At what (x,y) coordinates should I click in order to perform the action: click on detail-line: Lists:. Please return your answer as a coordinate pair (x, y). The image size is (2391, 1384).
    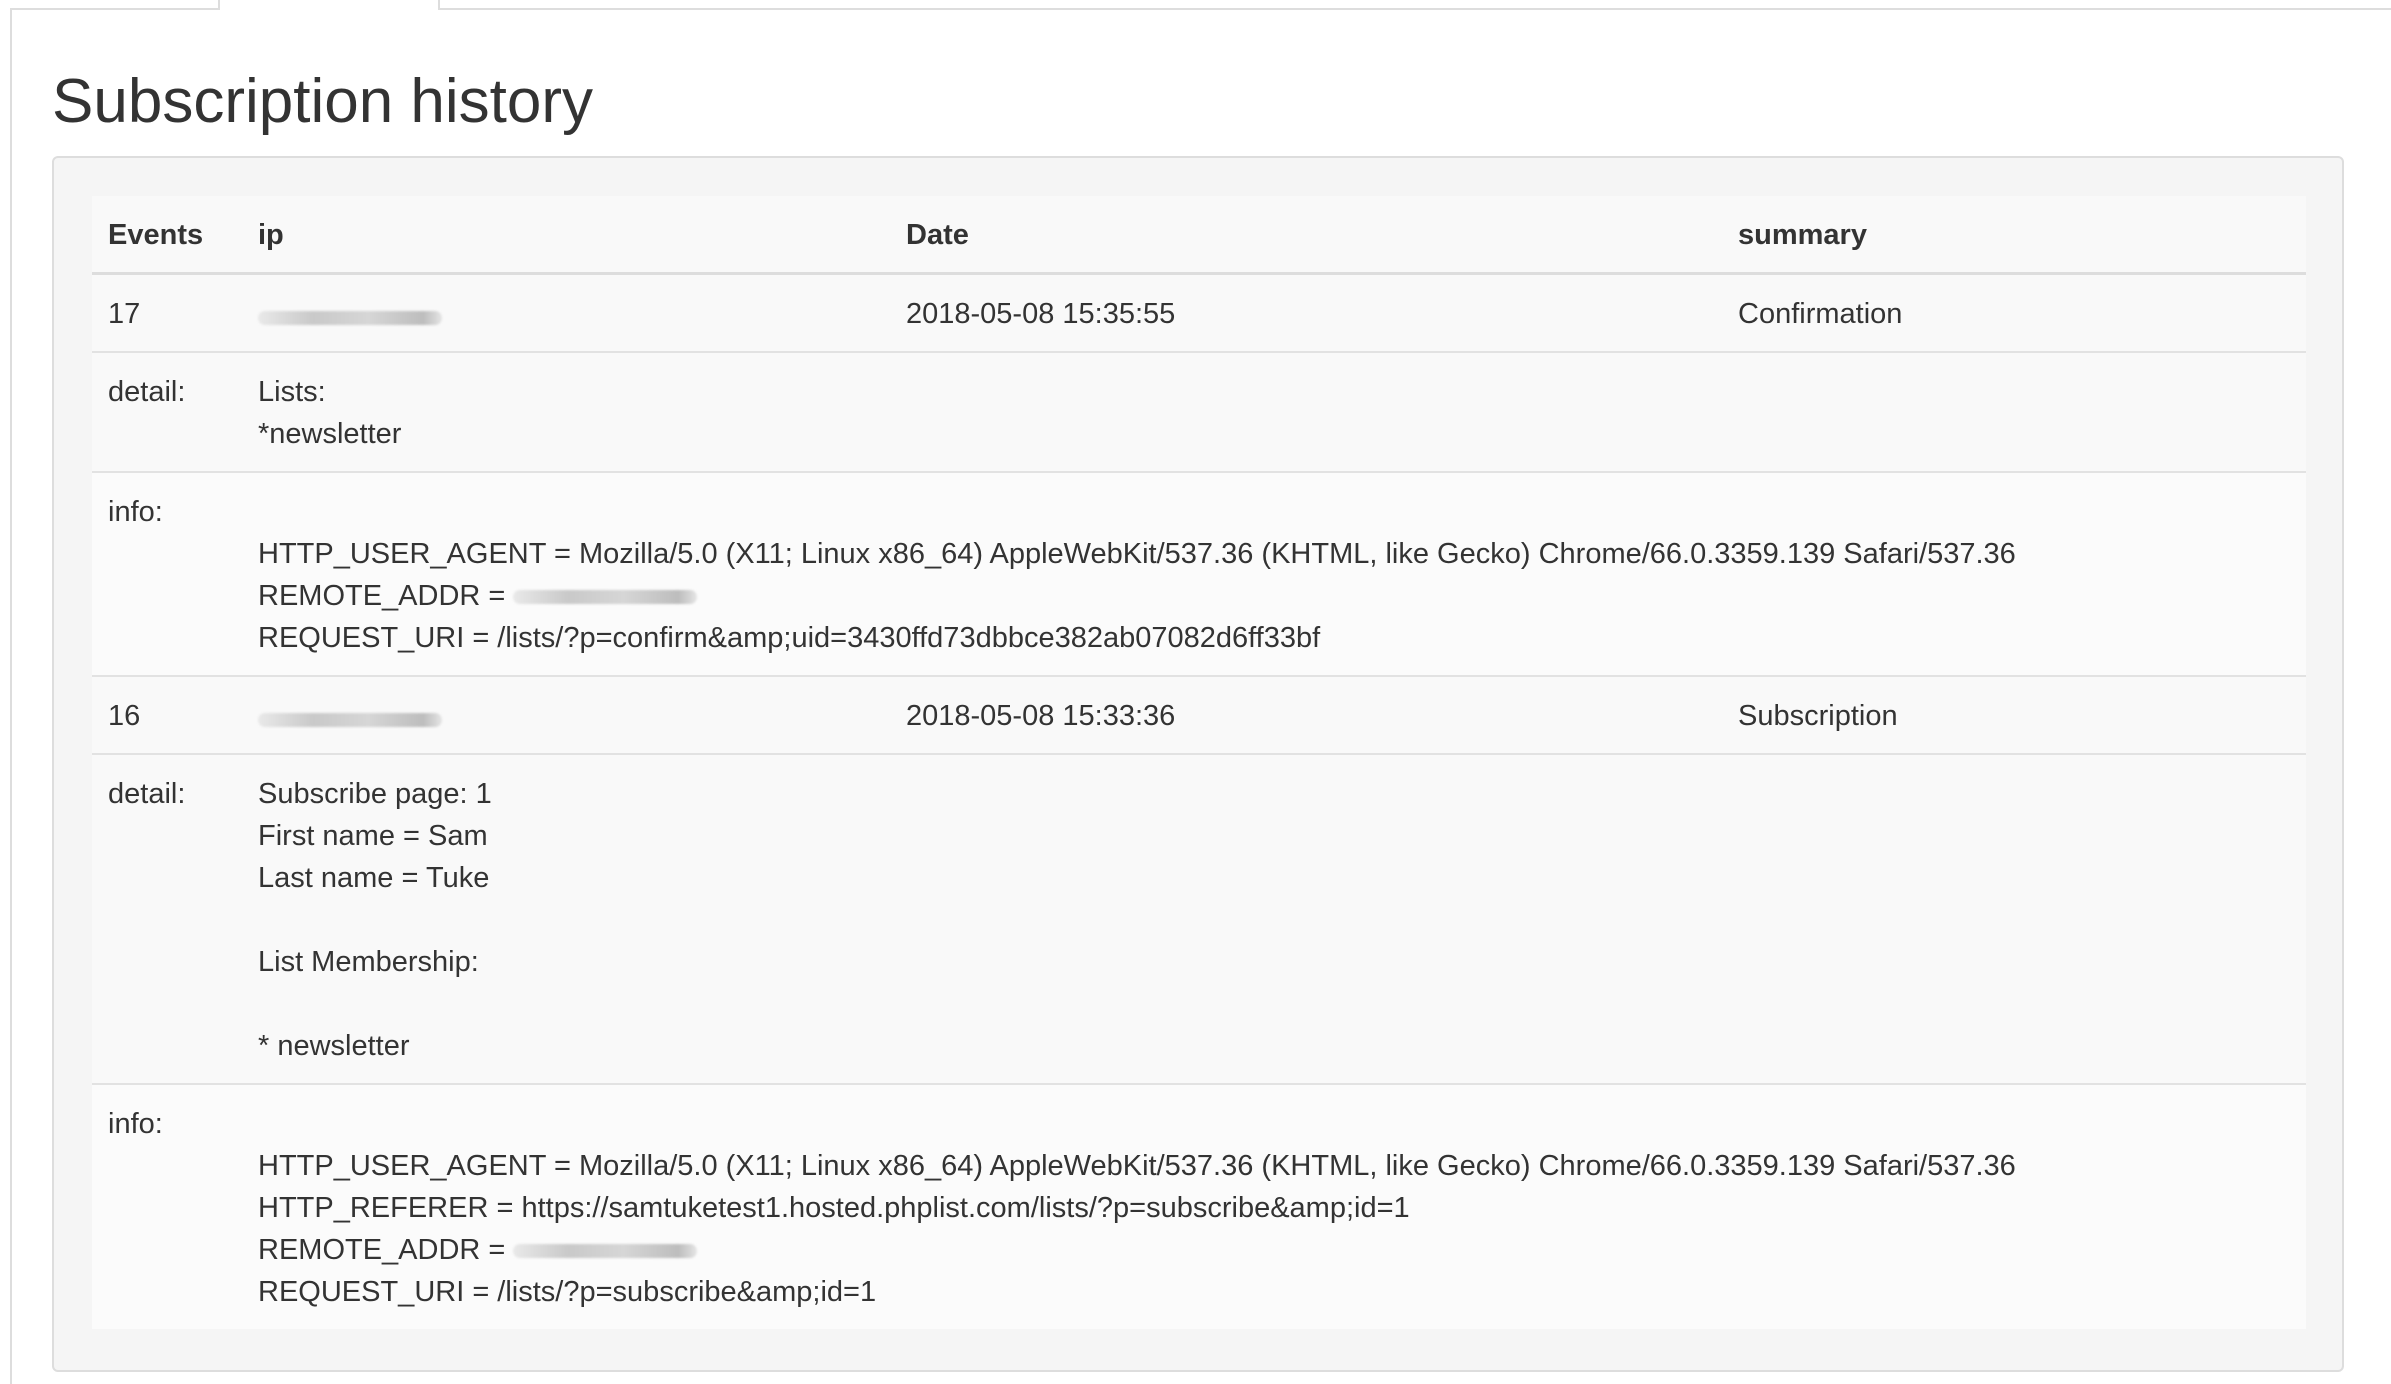
    Looking at the image, I should click on (292, 392).